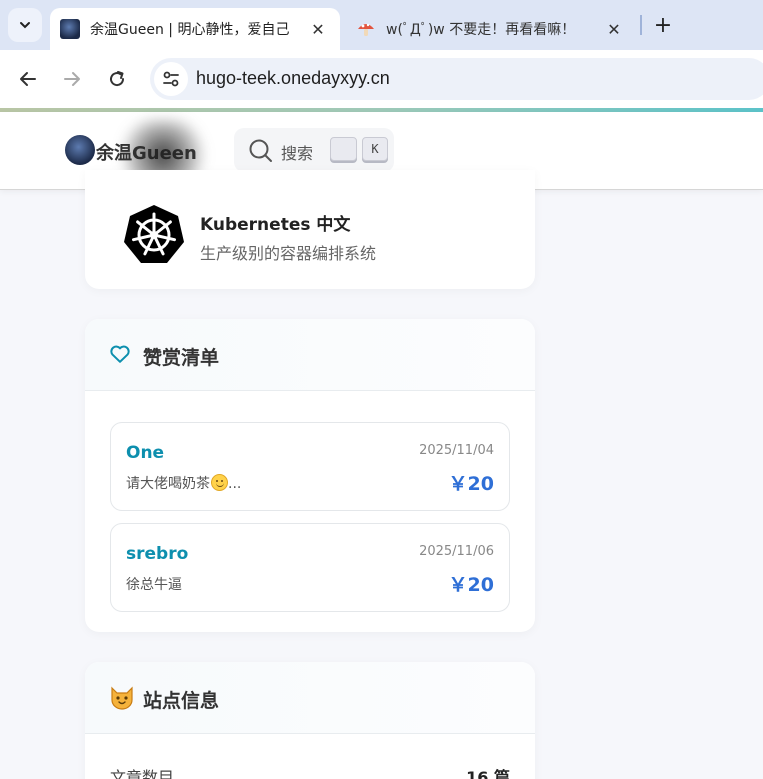  I want to click on new-tab-button: +, so click(663, 25).